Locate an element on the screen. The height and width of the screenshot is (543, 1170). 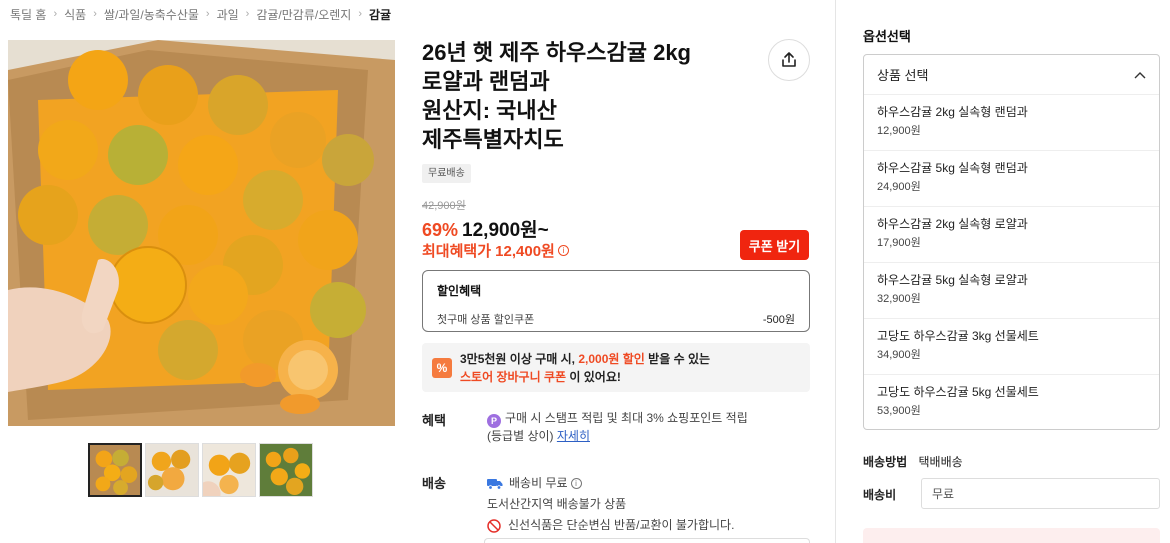
promo-discount: 2,000원 할인 is located at coordinates (611, 358).